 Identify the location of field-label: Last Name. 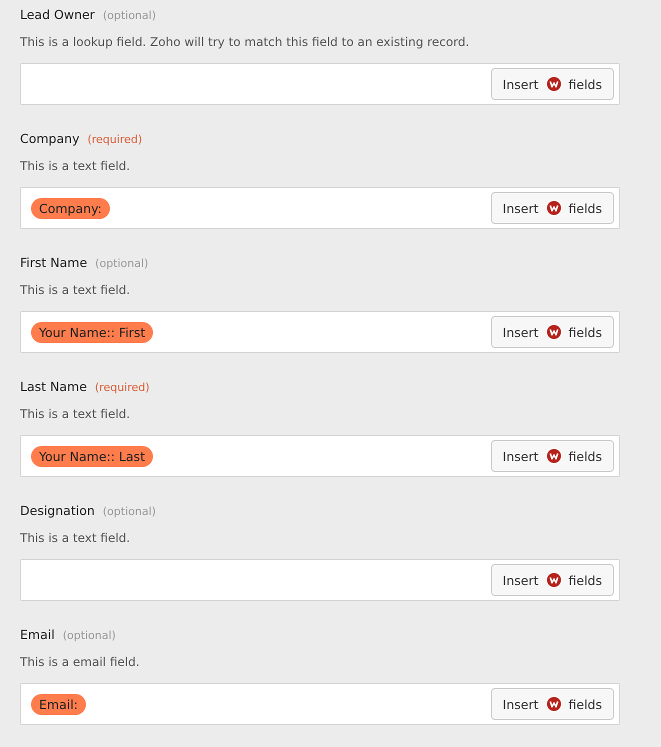
(53, 386).